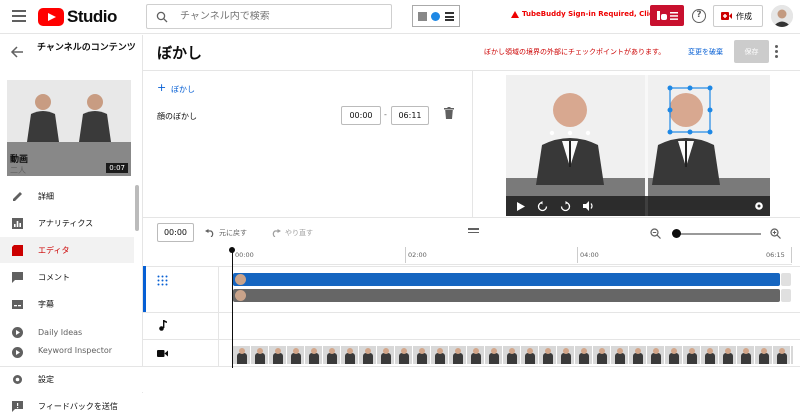 Image resolution: width=800 pixels, height=419 pixels. Describe the element at coordinates (472, 143) in the screenshot. I see `panel-divider` at that location.